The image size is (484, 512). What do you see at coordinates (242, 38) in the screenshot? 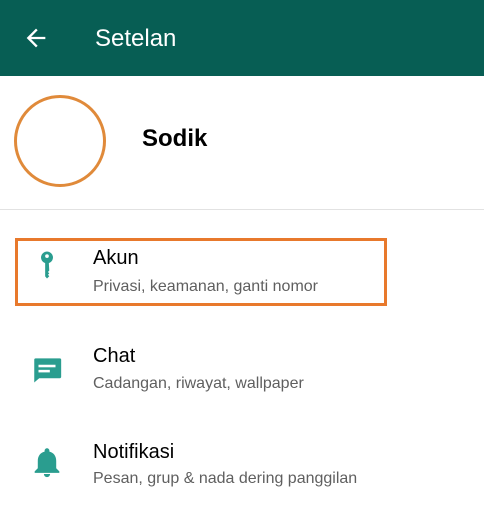
I see `app-bar: Setelan` at bounding box center [242, 38].